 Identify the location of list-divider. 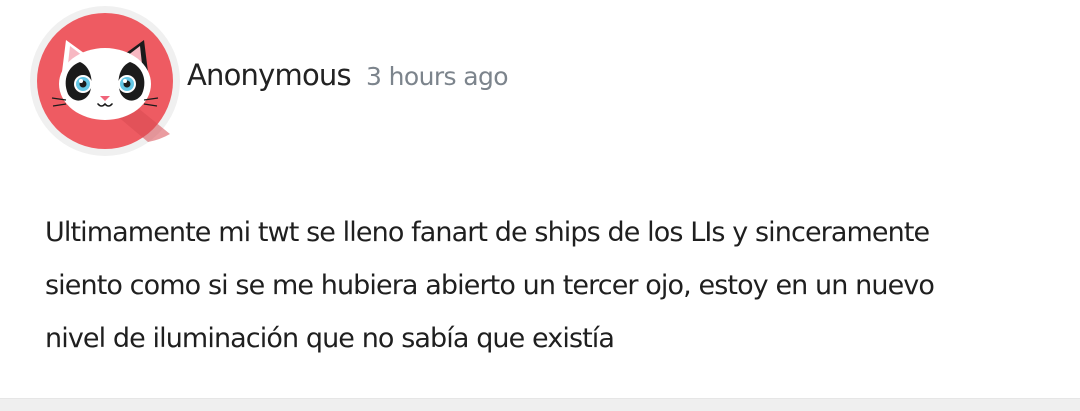
(540, 404).